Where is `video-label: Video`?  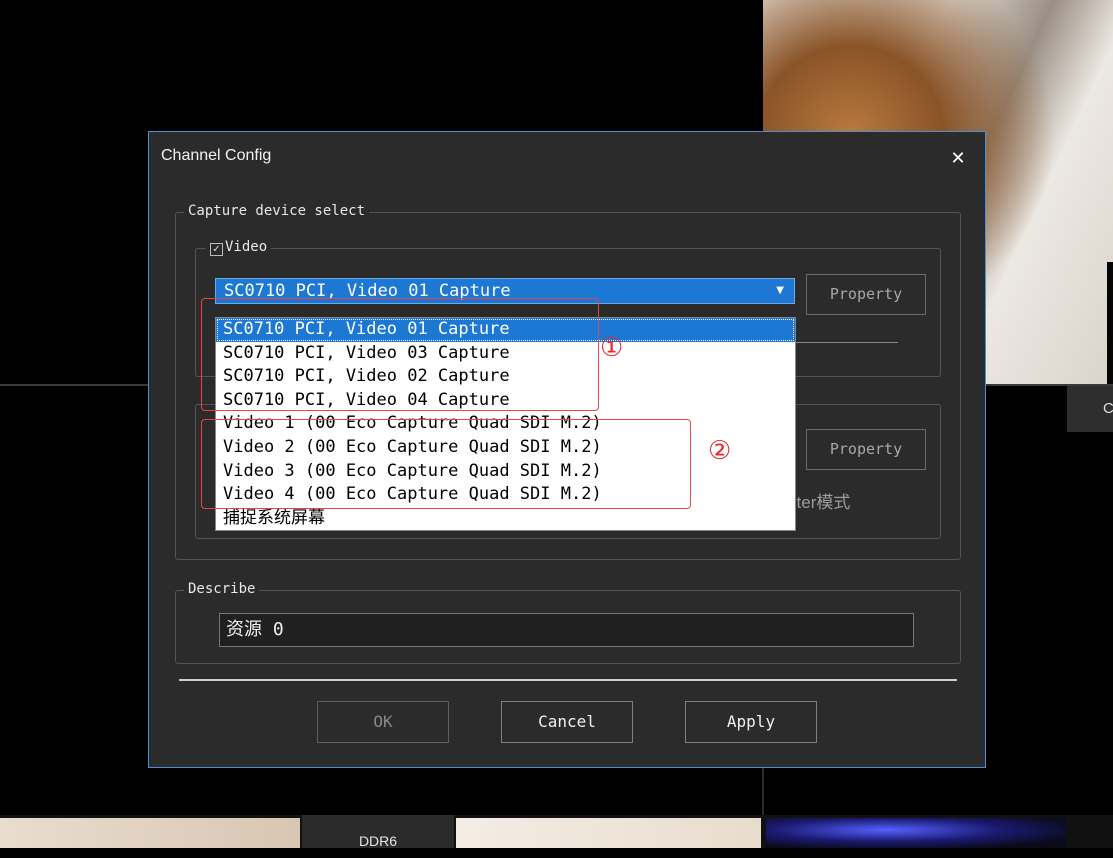 video-label: Video is located at coordinates (246, 247).